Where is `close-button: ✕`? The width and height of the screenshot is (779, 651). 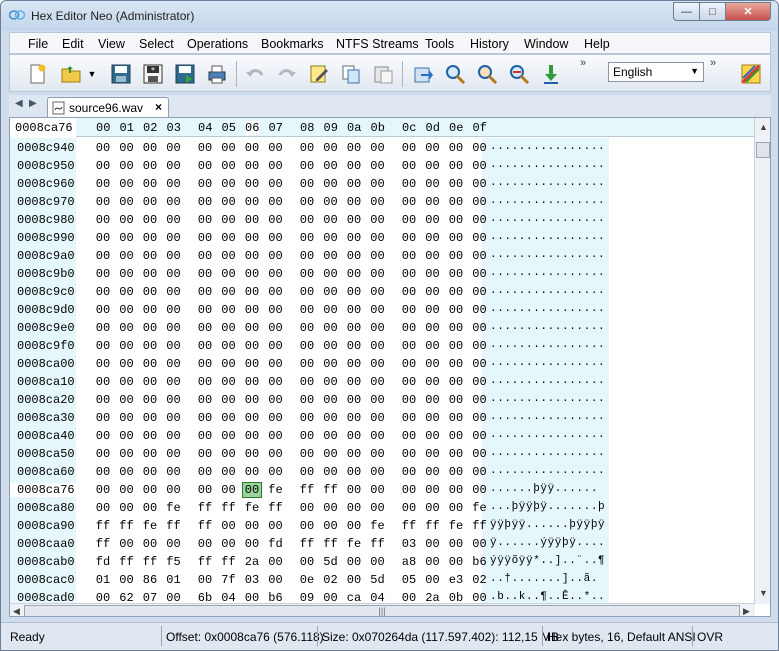
close-button: ✕ is located at coordinates (748, 11).